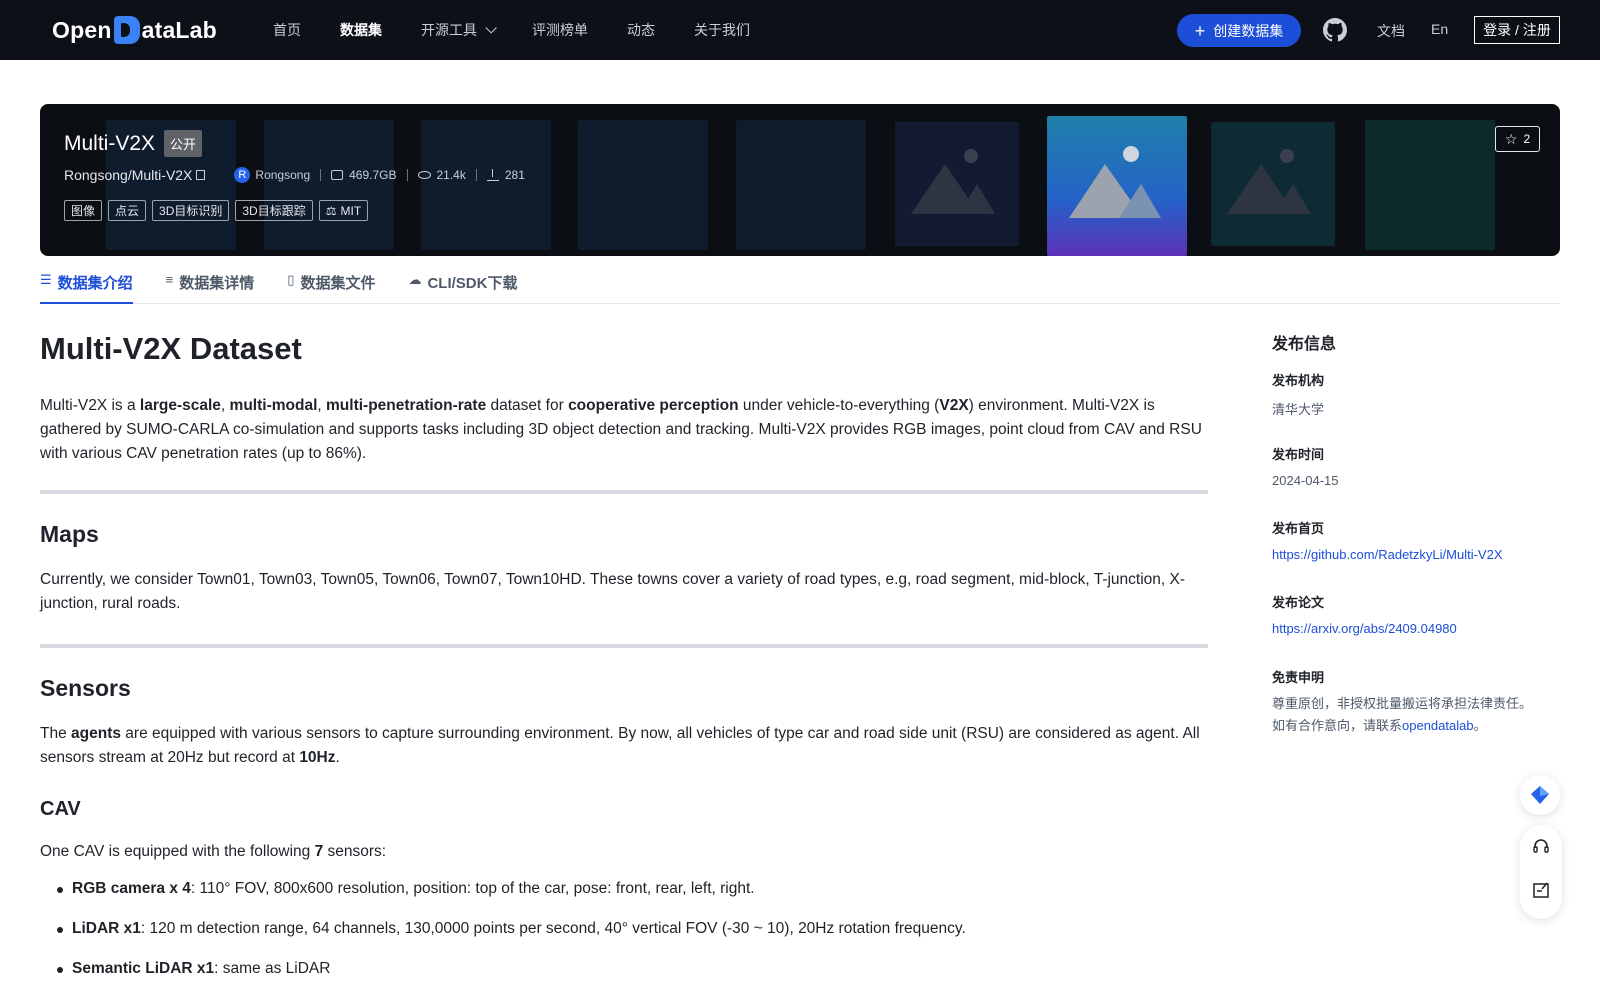  Describe the element at coordinates (472, 283) in the screenshot. I see `tab-cli-label: CLI/SDK下载` at that location.